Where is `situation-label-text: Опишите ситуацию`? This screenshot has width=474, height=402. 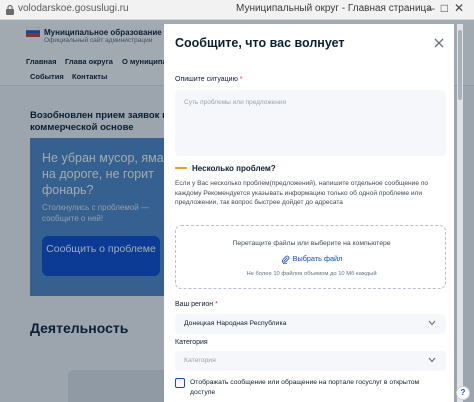
situation-label-text: Опишите ситуацию is located at coordinates (206, 79).